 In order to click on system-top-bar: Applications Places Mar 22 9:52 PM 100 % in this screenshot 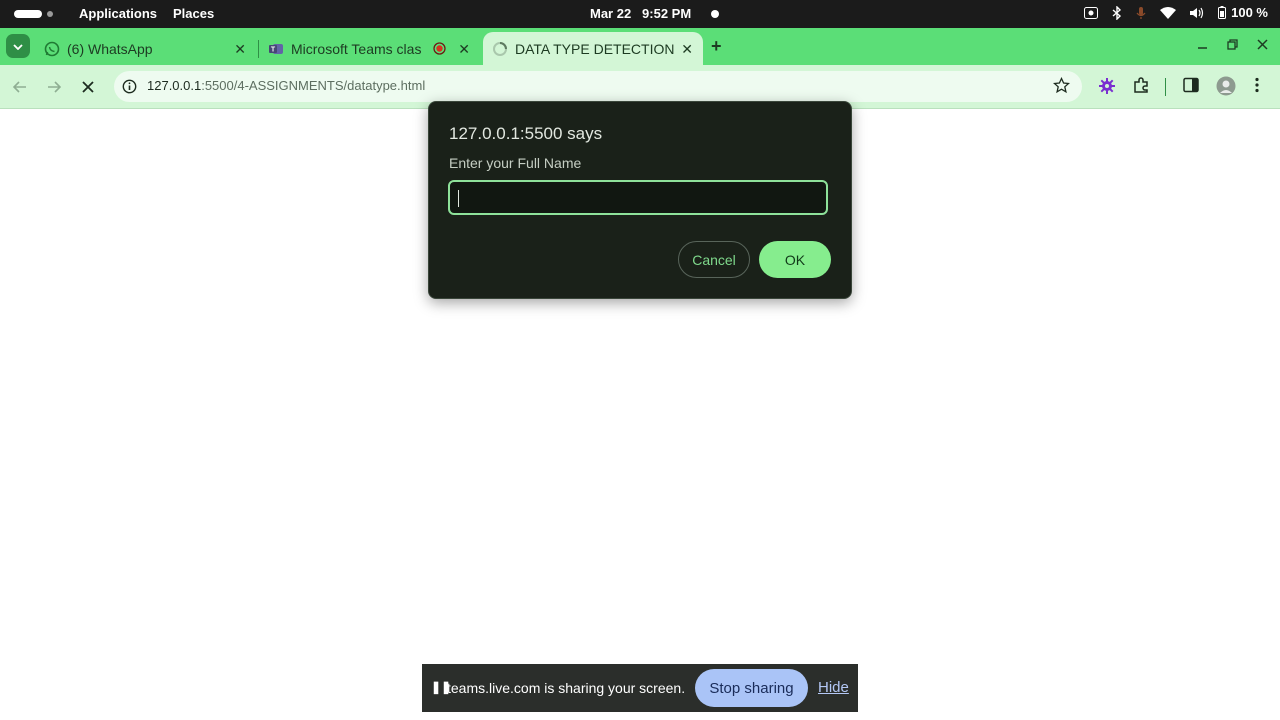, I will do `click(640, 14)`.